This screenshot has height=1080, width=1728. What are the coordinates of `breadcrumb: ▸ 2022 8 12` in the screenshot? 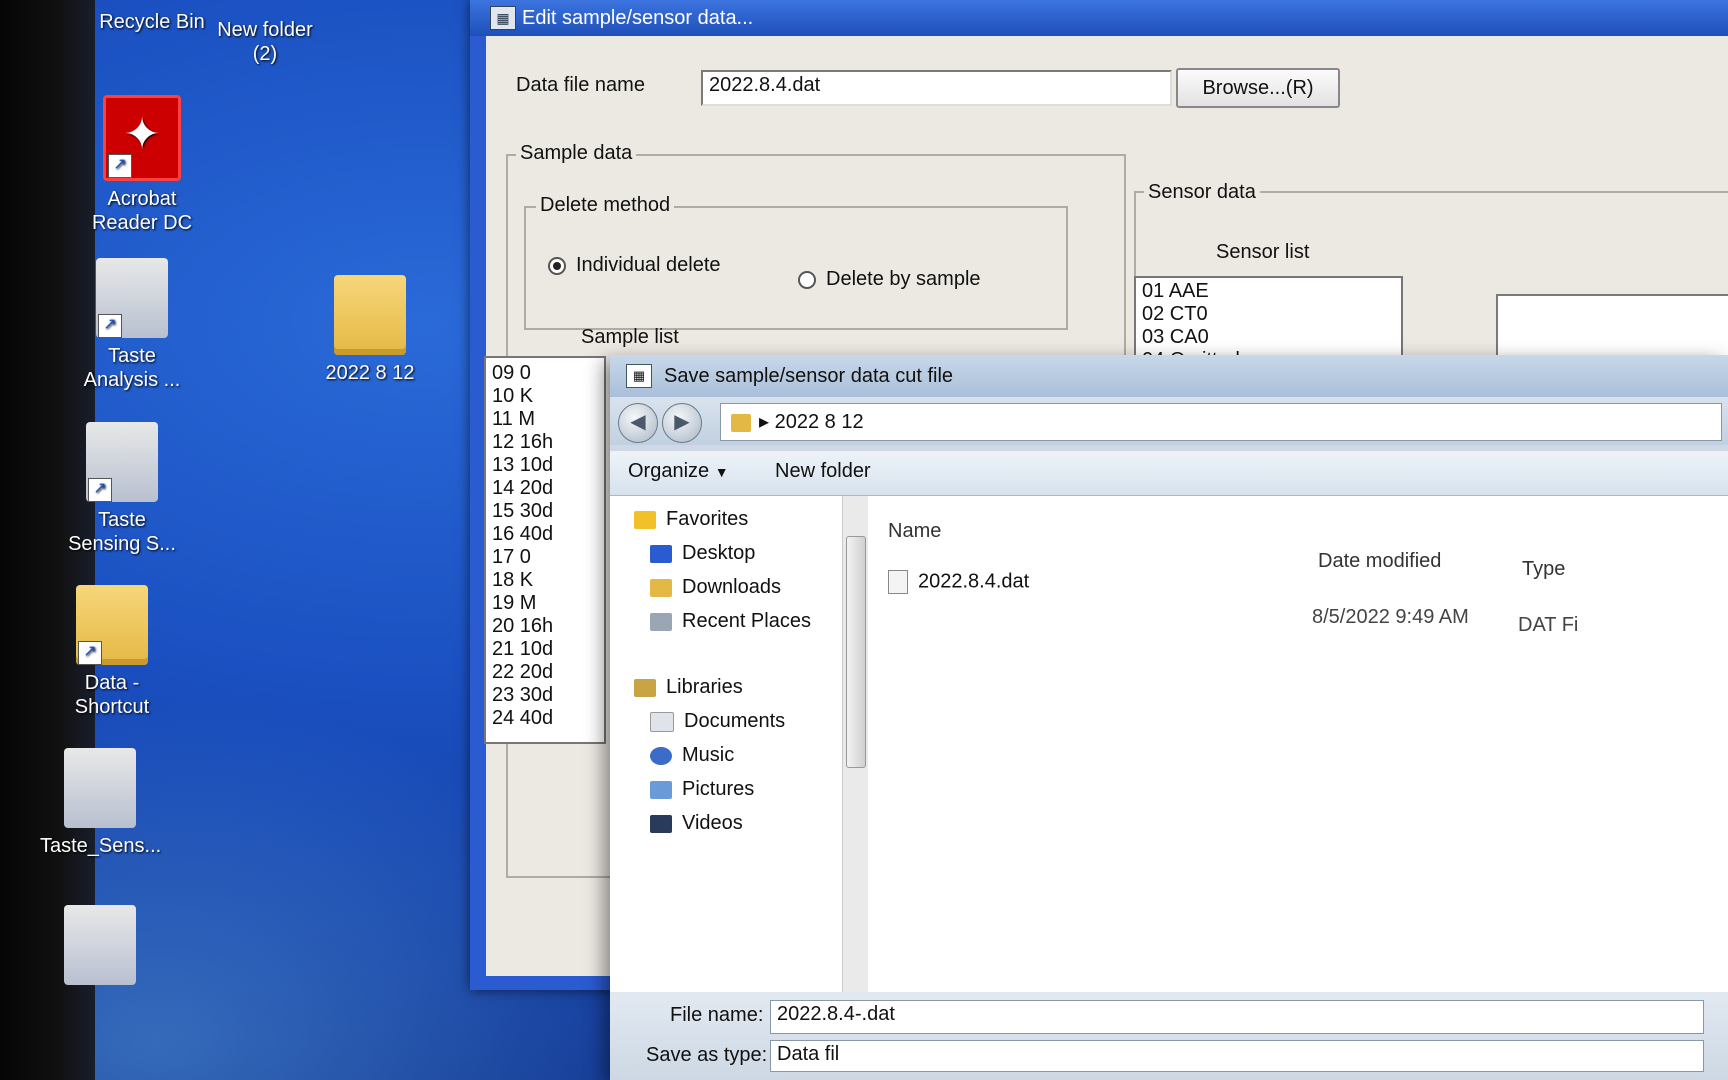 It's located at (1221, 422).